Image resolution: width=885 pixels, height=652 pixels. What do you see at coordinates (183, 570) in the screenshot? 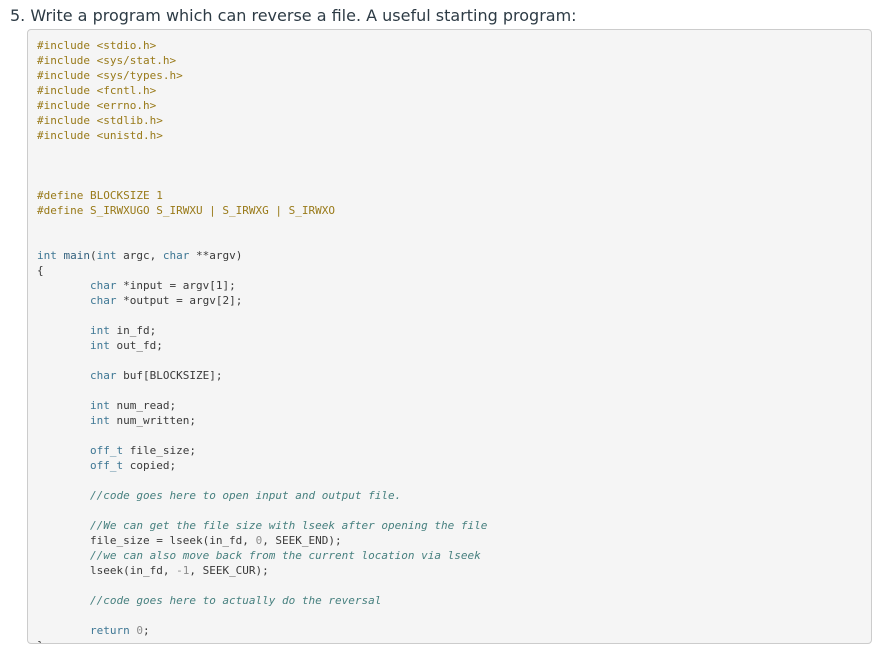
I see `code-number: -1` at bounding box center [183, 570].